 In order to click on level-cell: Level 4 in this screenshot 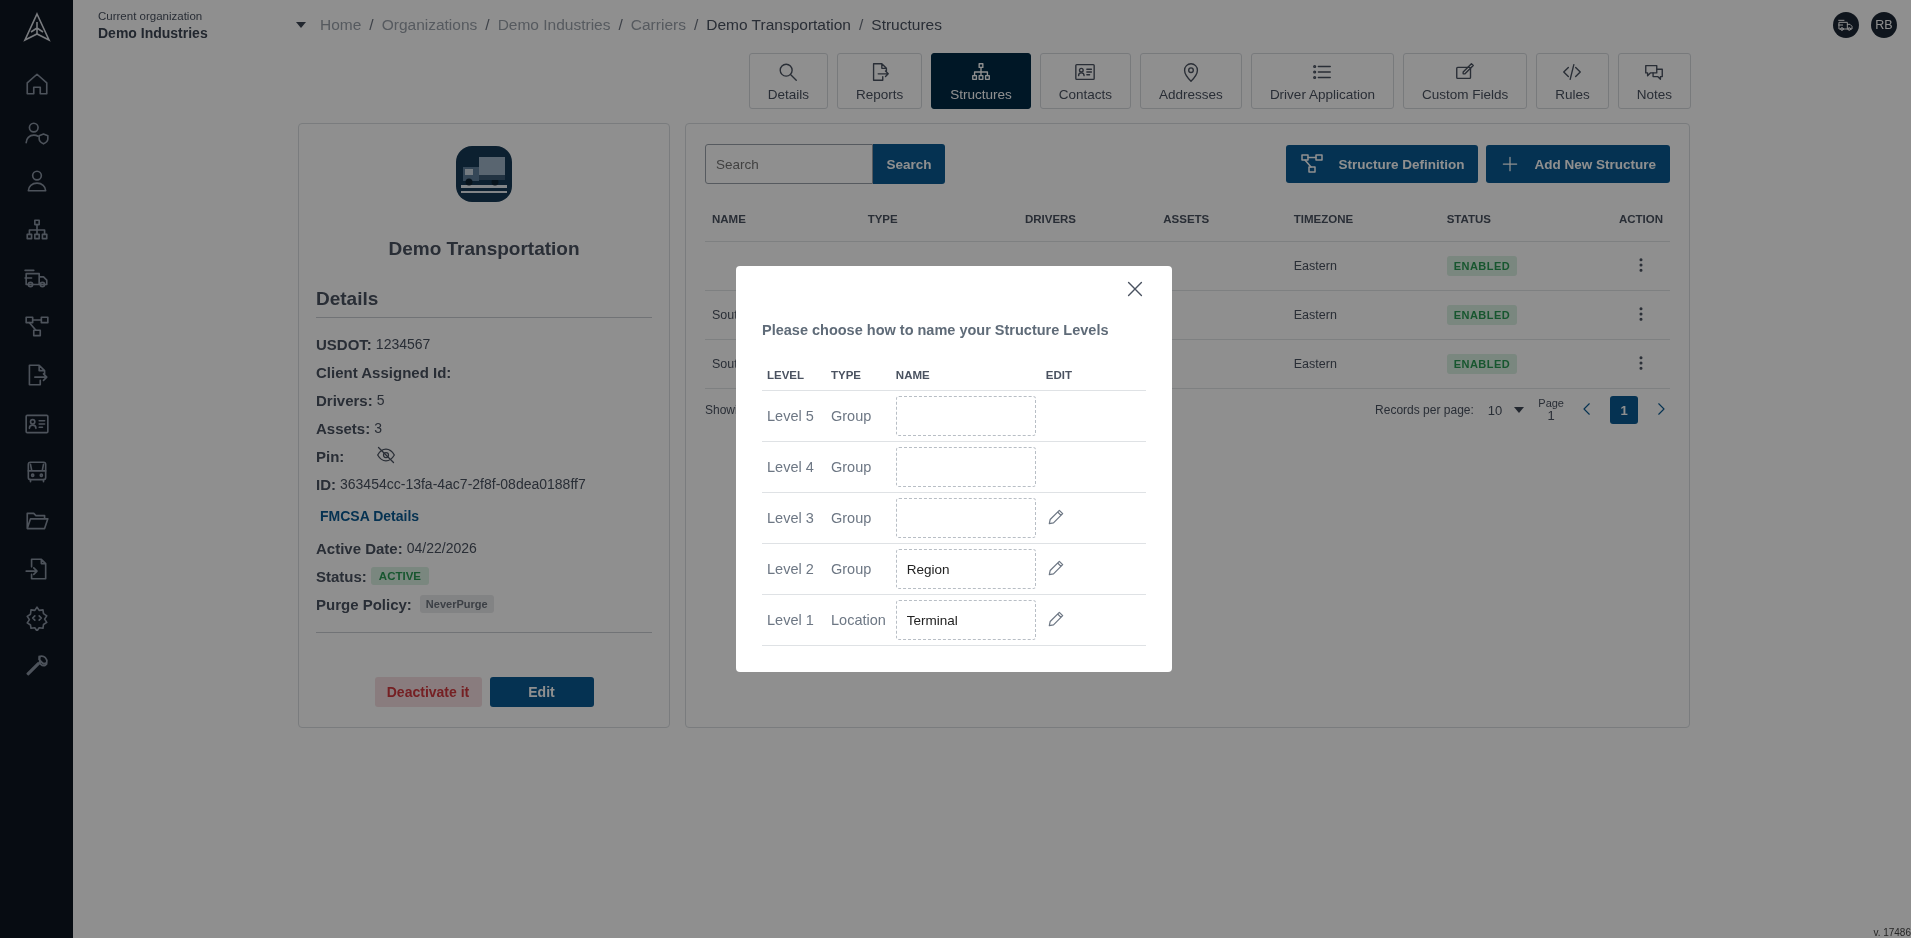, I will do `click(790, 467)`.